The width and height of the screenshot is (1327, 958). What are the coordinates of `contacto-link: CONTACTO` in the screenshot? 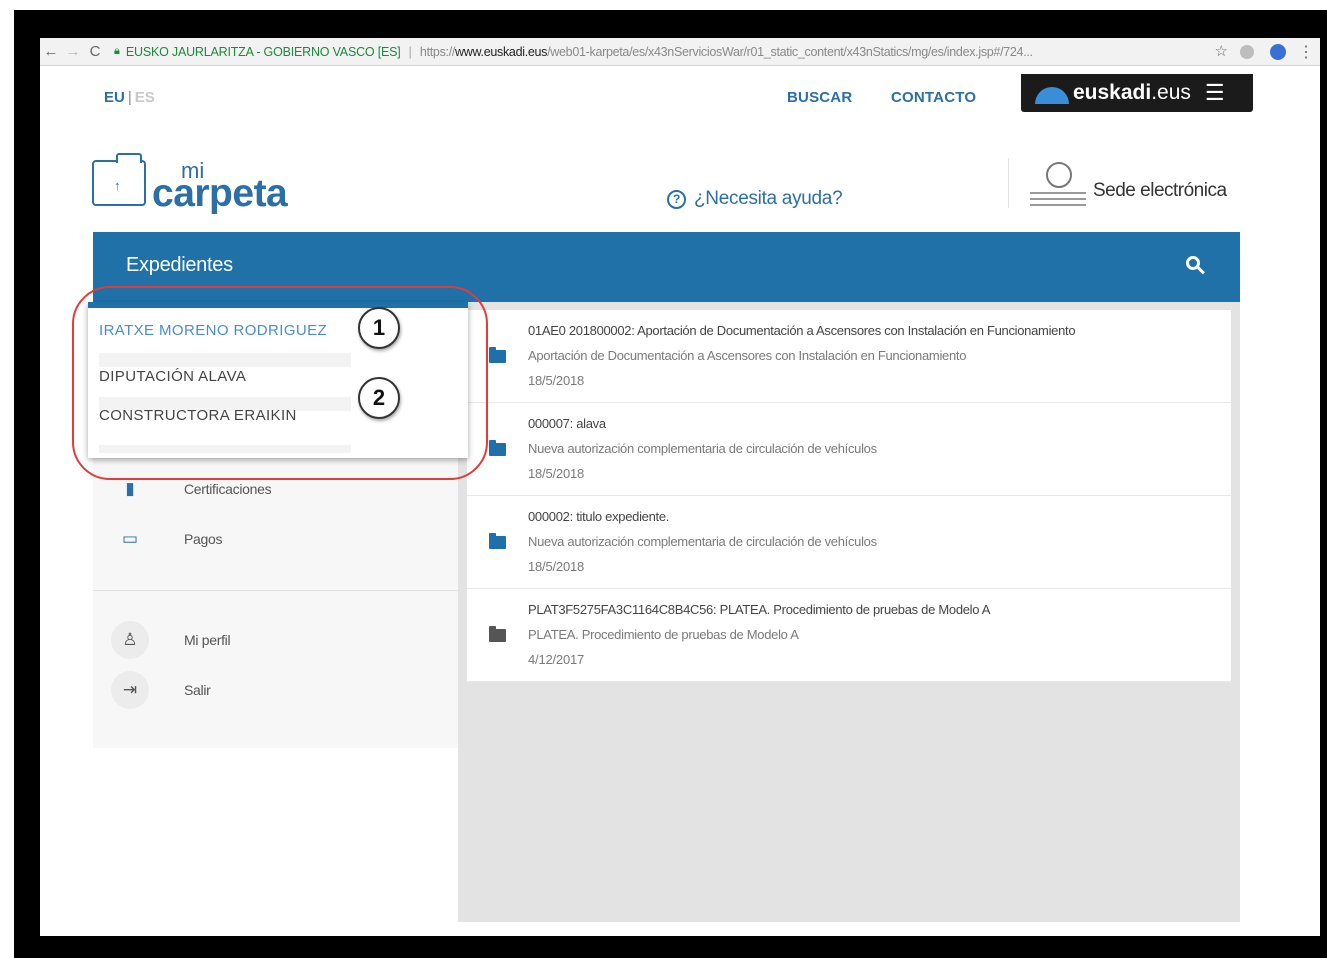 It's located at (933, 97).